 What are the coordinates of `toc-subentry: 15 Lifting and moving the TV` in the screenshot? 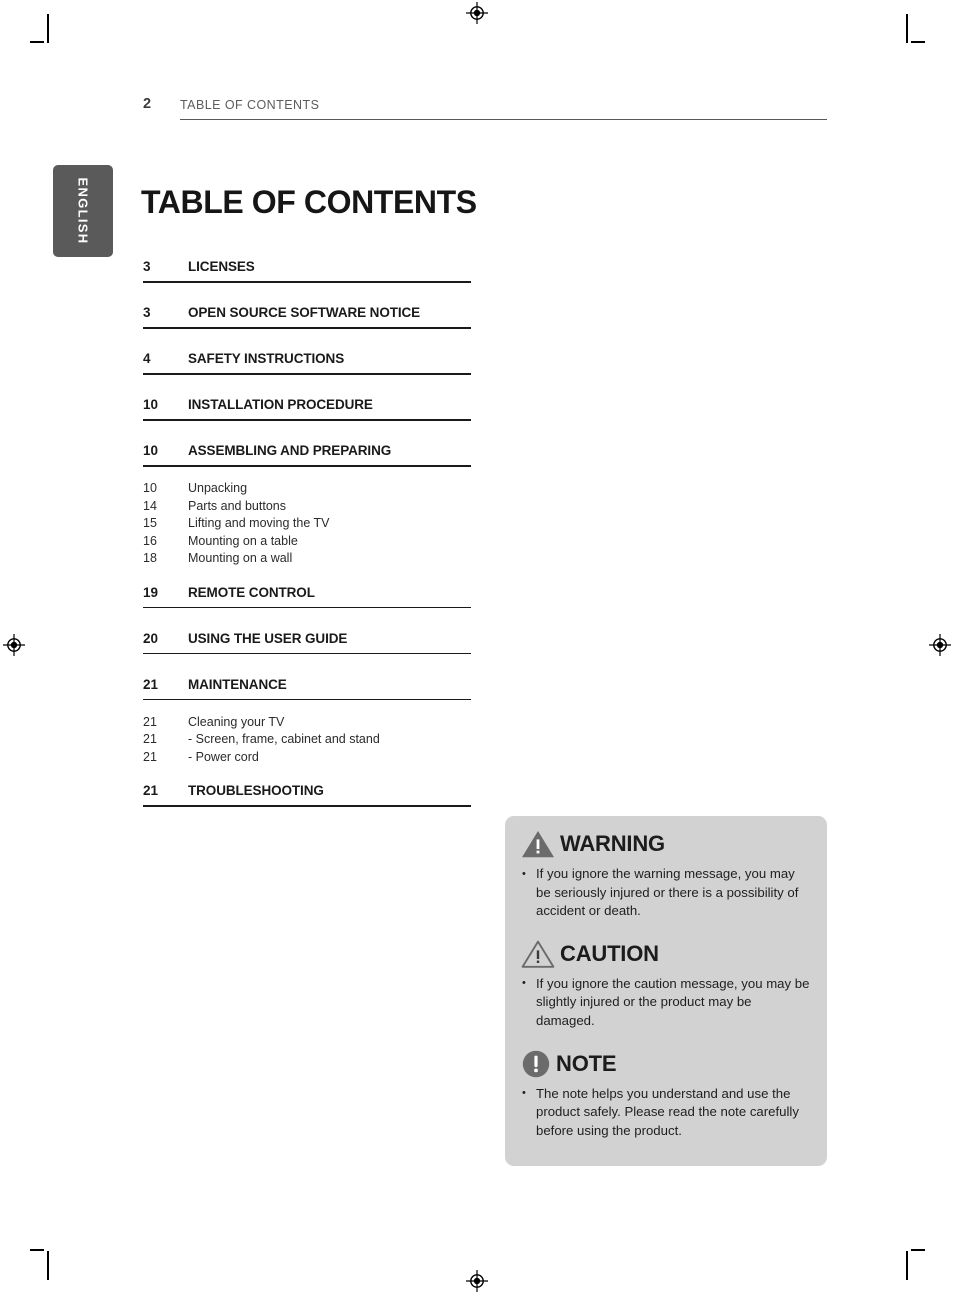 It's located at (307, 525).